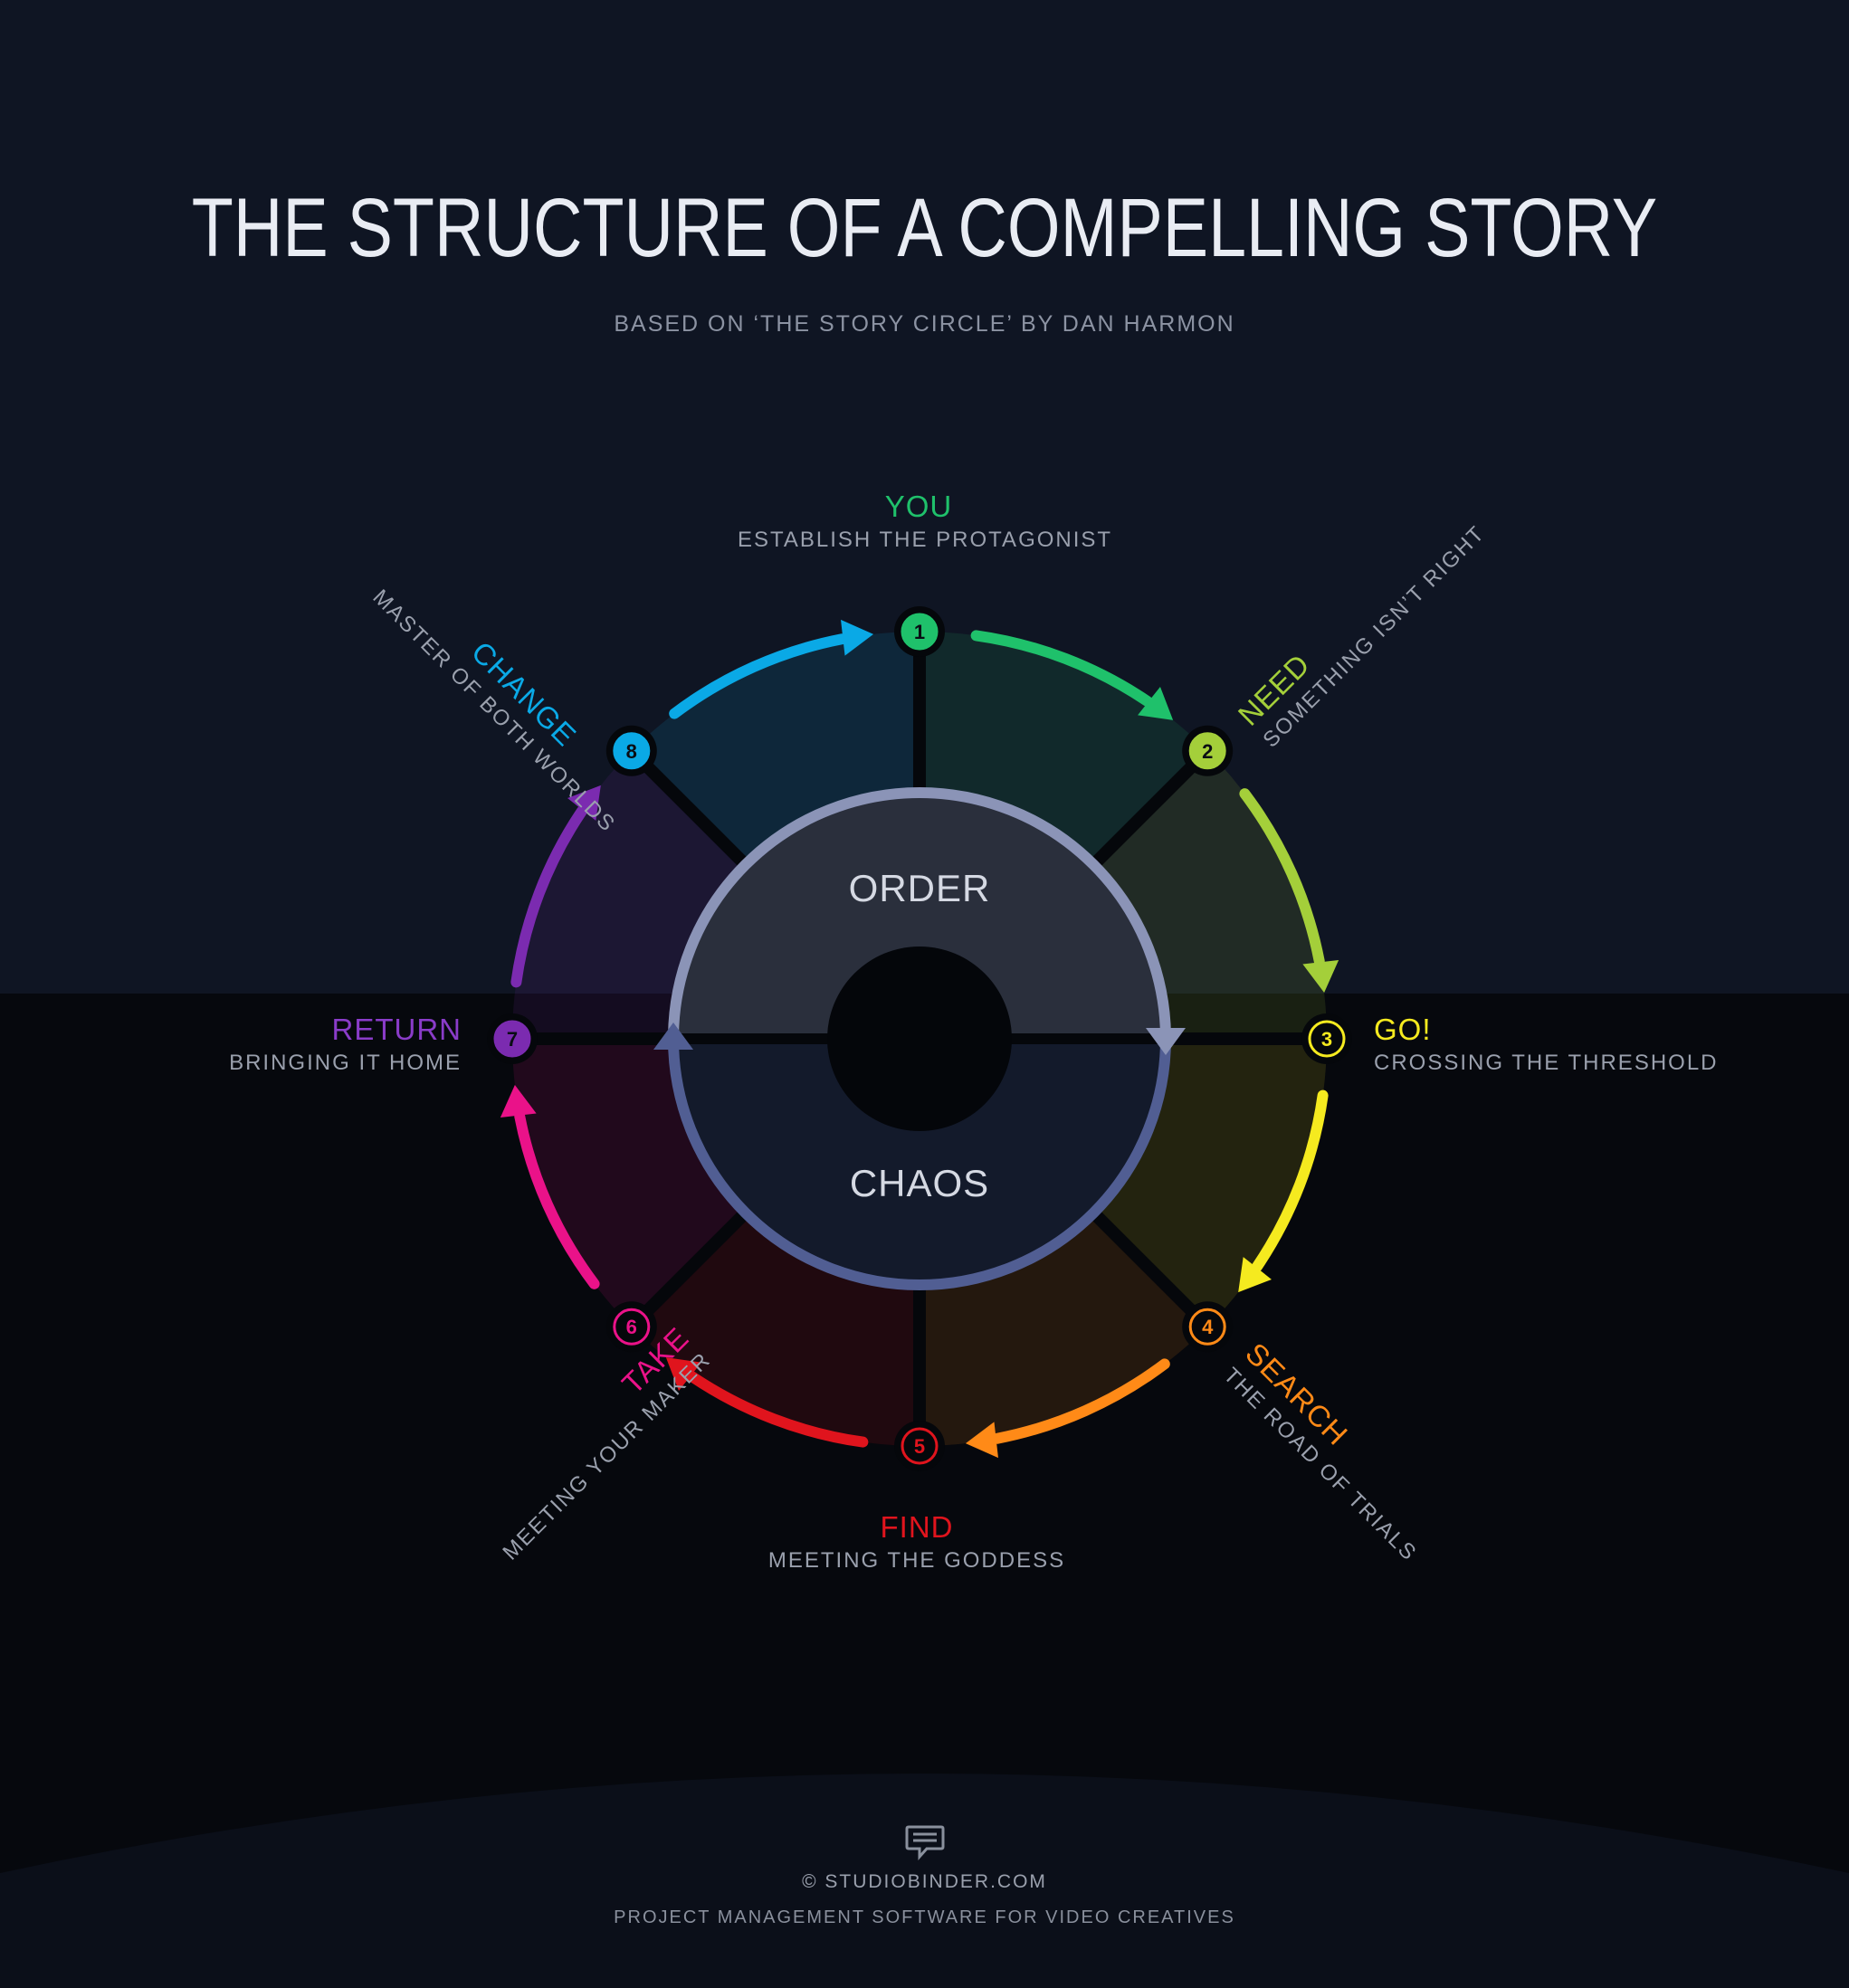 This screenshot has width=1849, height=1988. I want to click on order-label: ORDER, so click(919, 888).